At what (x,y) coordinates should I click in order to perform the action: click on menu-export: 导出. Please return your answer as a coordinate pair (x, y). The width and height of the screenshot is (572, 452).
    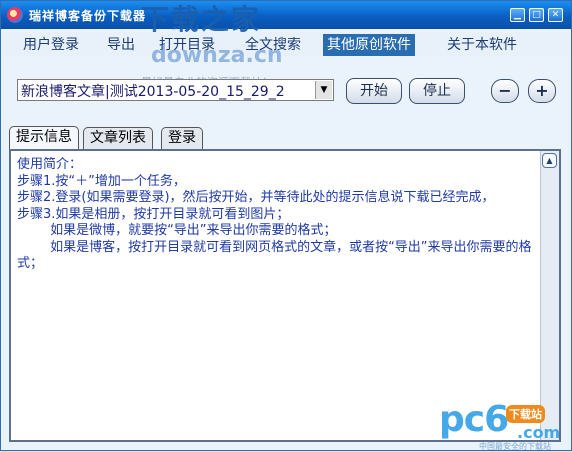
    Looking at the image, I should click on (121, 45).